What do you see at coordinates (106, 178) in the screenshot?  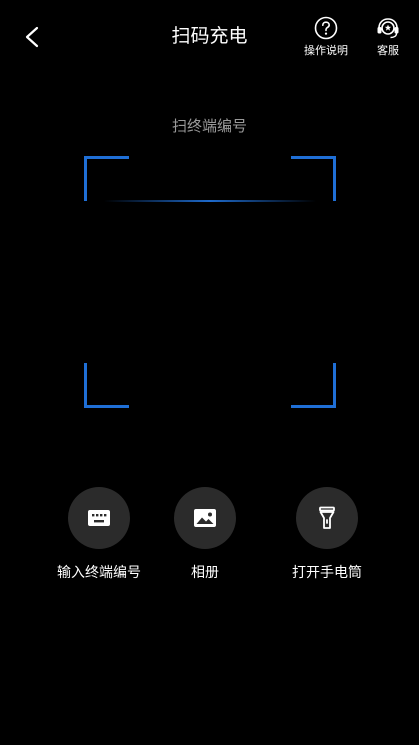 I see `scan-corner-top-left` at bounding box center [106, 178].